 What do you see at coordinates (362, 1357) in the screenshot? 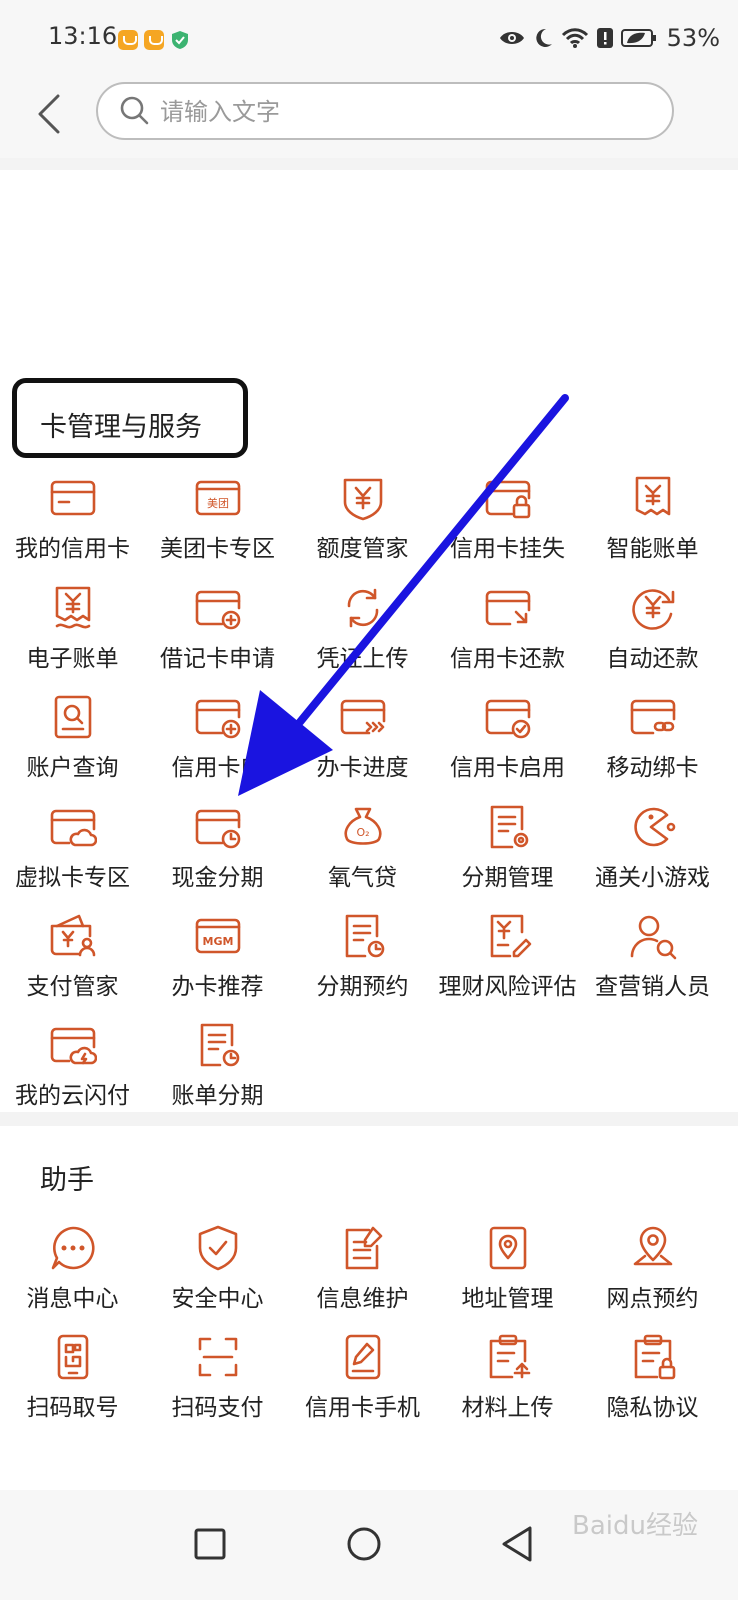
I see `phone-pen-icon` at bounding box center [362, 1357].